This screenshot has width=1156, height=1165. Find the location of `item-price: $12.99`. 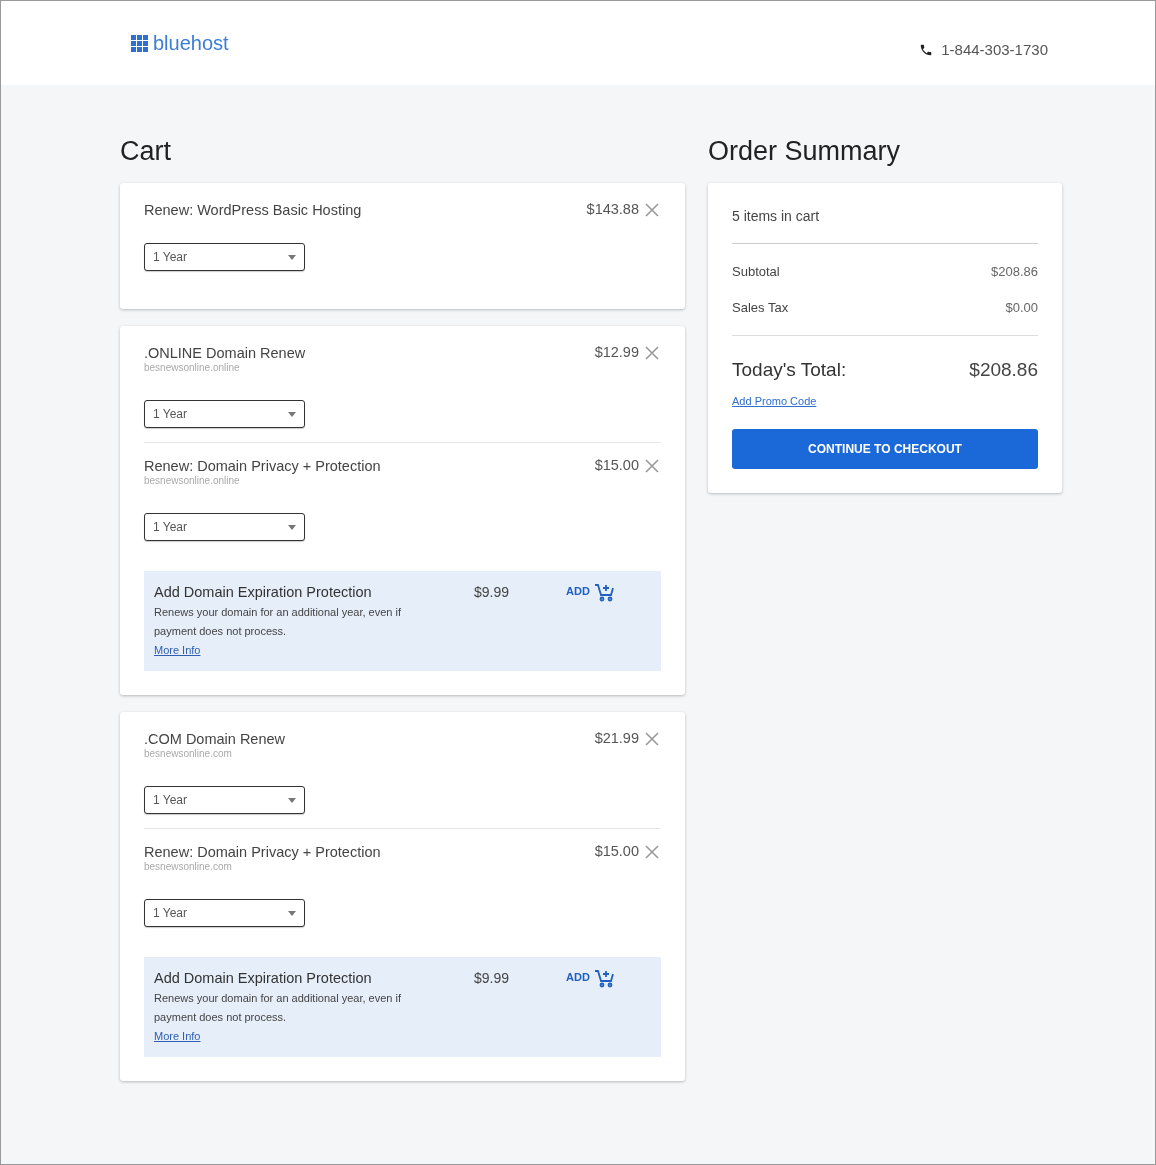

item-price: $12.99 is located at coordinates (616, 353).